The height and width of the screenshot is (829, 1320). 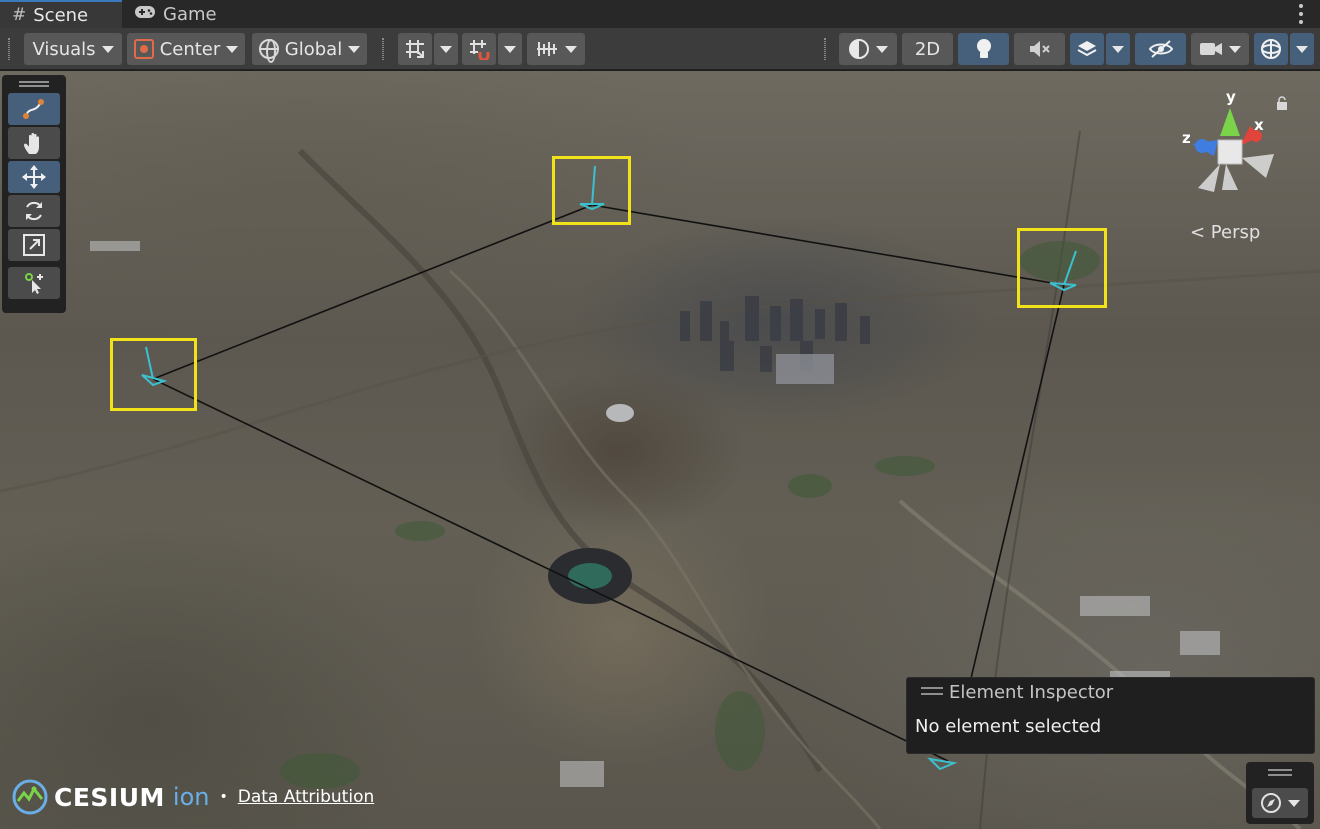 I want to click on navigation-overlay, so click(x=1280, y=793).